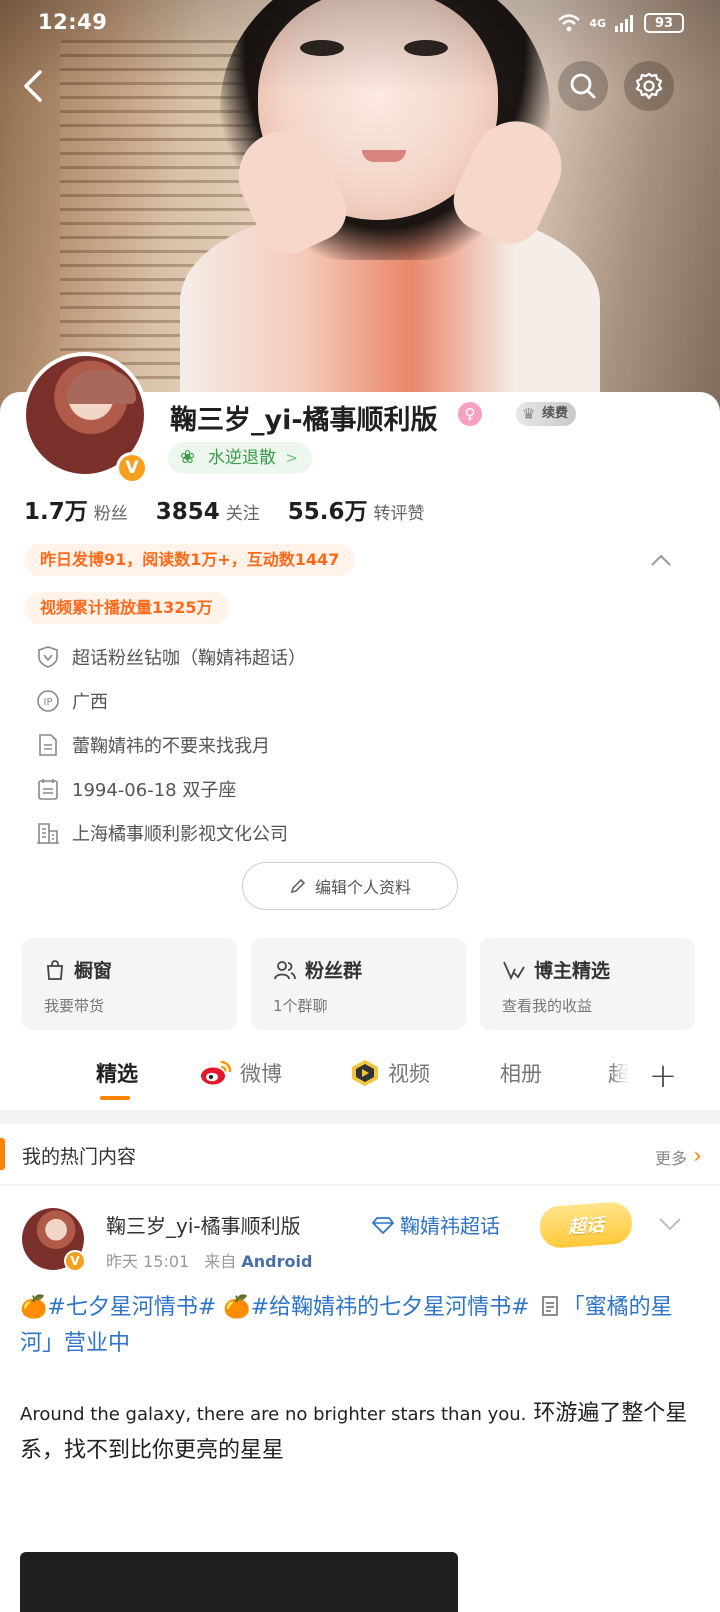  I want to click on post-topic-link: 鞠婧祎超话, so click(436, 1224).